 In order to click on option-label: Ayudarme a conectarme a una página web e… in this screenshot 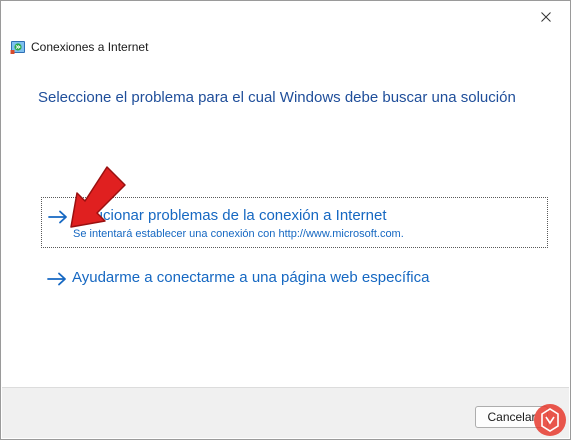, I will do `click(251, 277)`.